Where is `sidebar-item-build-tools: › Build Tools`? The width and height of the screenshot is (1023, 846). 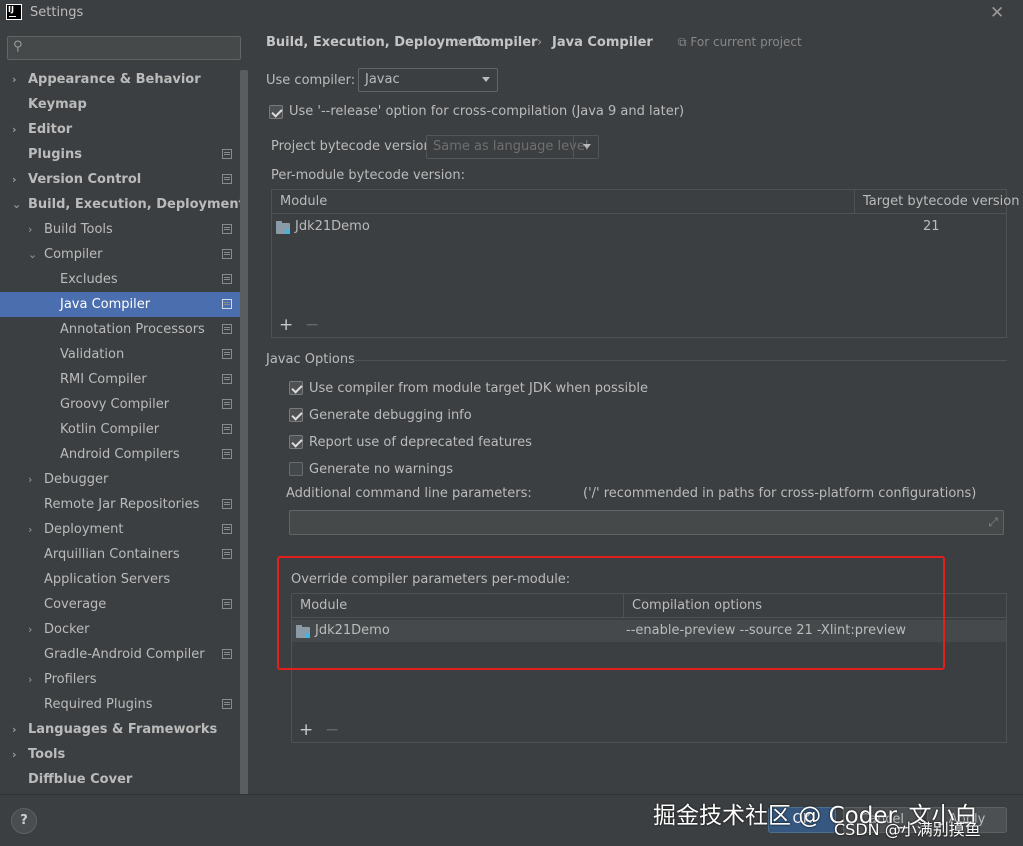
sidebar-item-build-tools: › Build Tools is located at coordinates (120, 229).